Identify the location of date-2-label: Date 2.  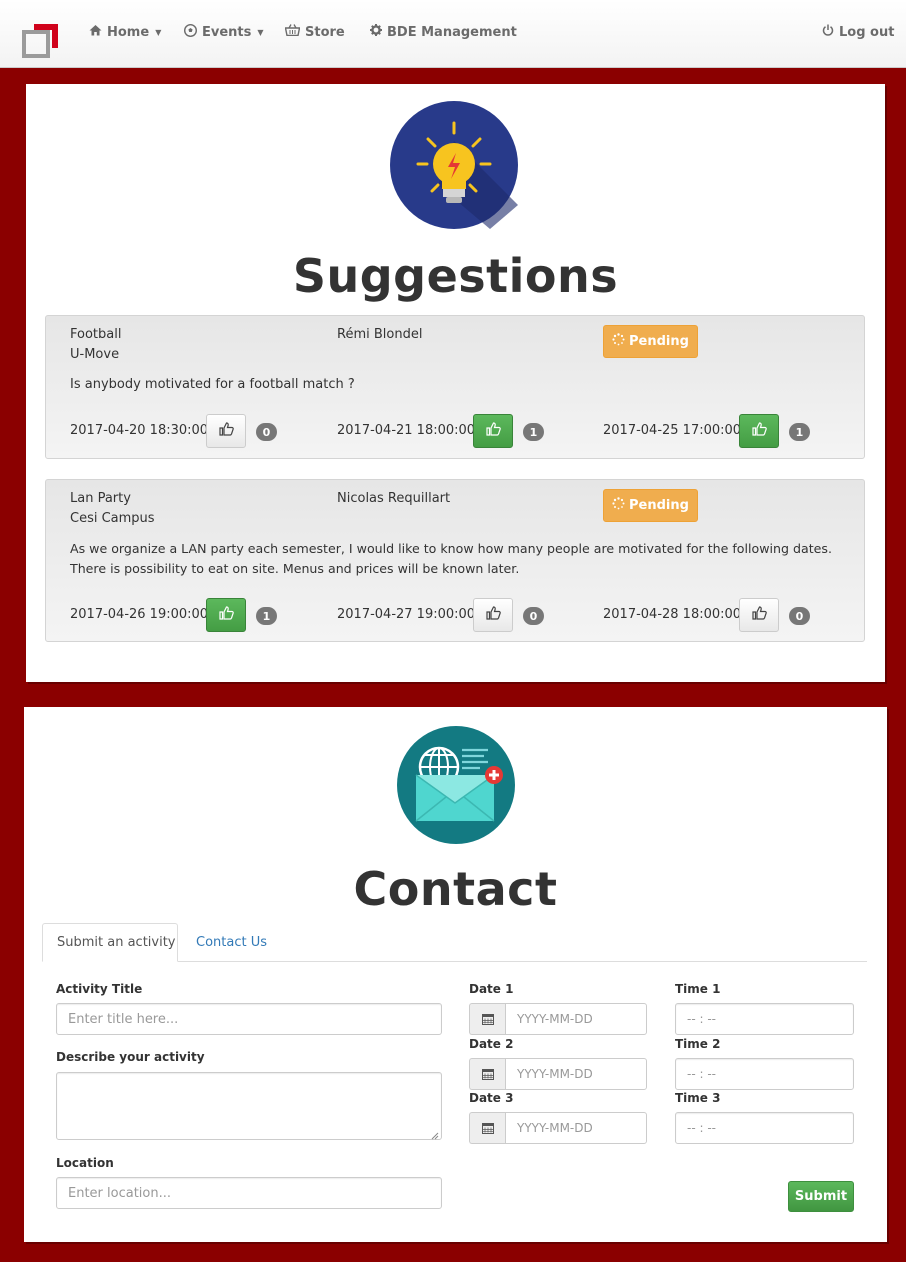
(491, 1044).